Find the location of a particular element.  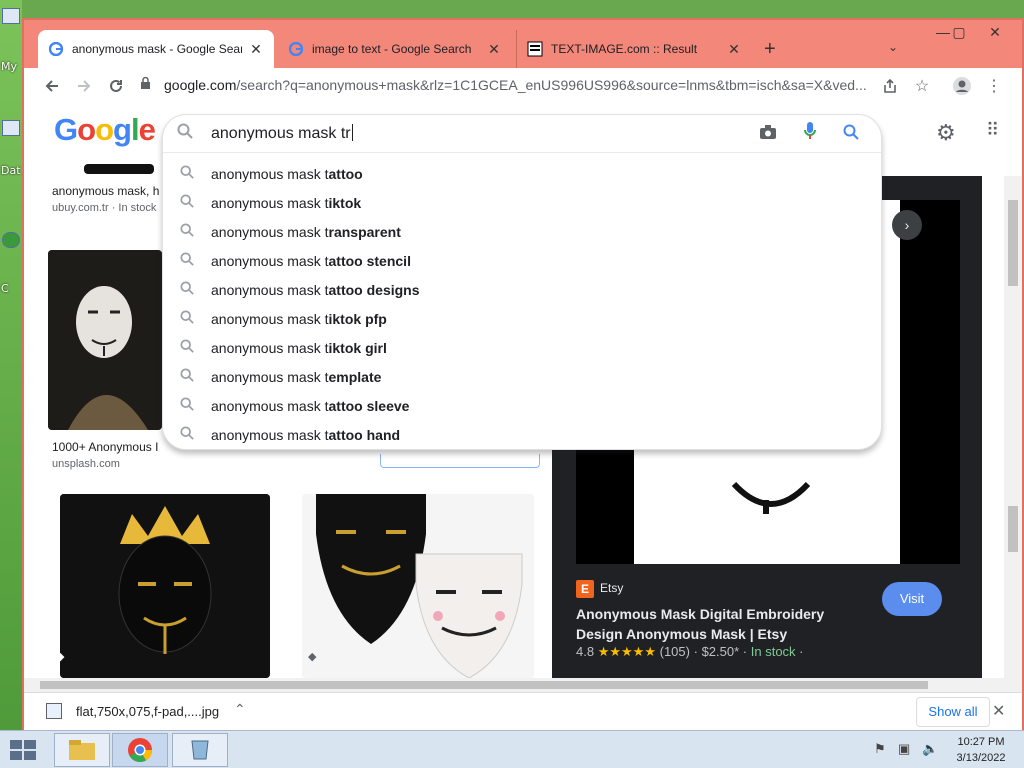

desktop-icon-label: Dat is located at coordinates (11, 170).